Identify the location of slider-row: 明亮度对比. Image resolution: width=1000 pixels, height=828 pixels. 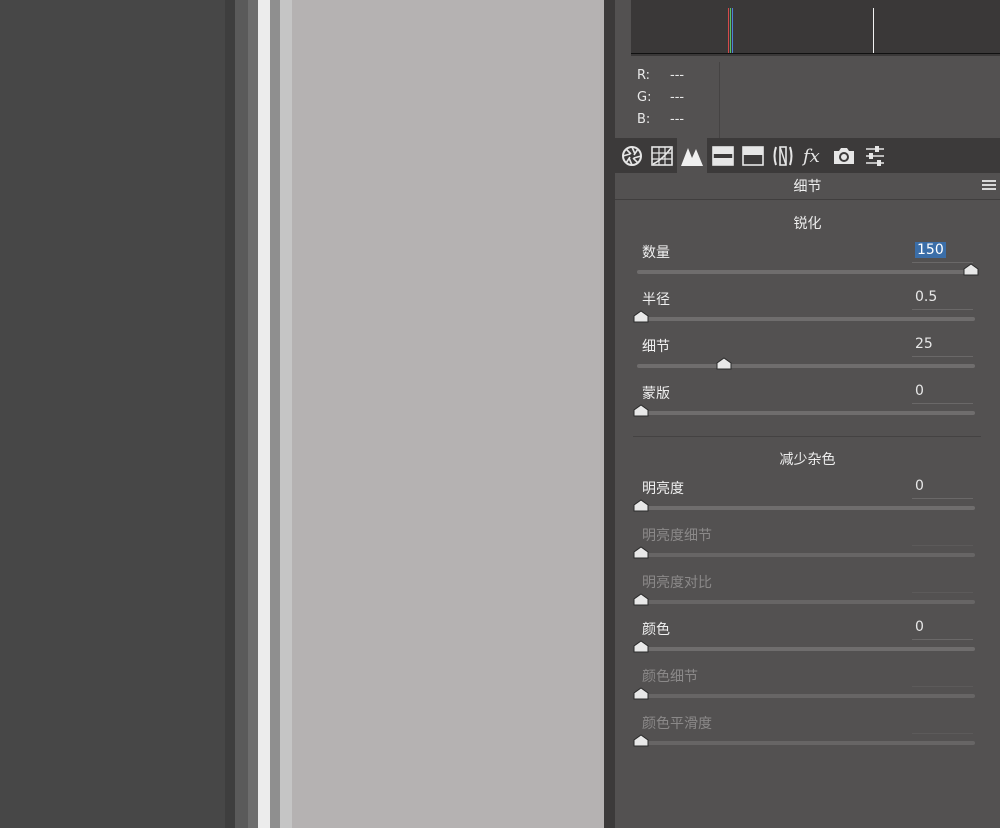
(807, 595).